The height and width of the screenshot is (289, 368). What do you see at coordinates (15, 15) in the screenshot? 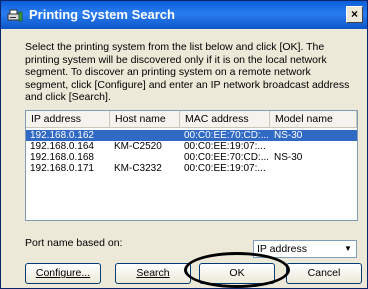
I see `network-printer-icon` at bounding box center [15, 15].